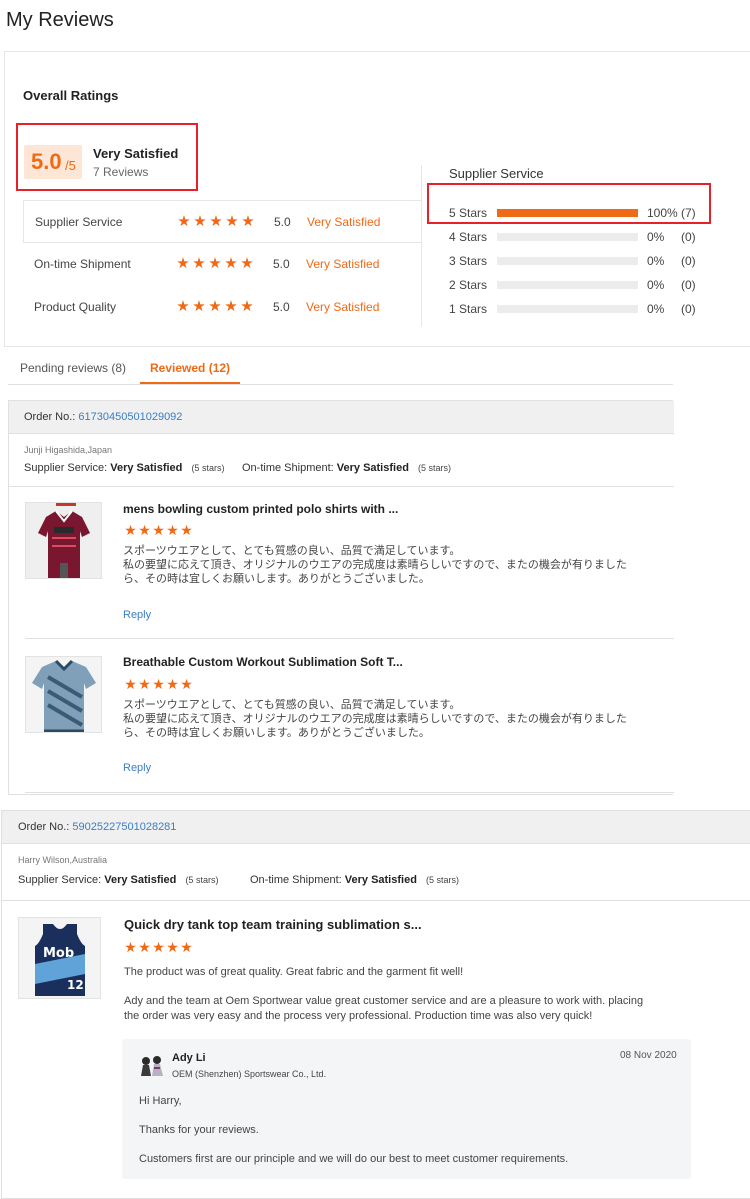  Describe the element at coordinates (124, 827) in the screenshot. I see `order-number-link: 59025227501028281` at that location.